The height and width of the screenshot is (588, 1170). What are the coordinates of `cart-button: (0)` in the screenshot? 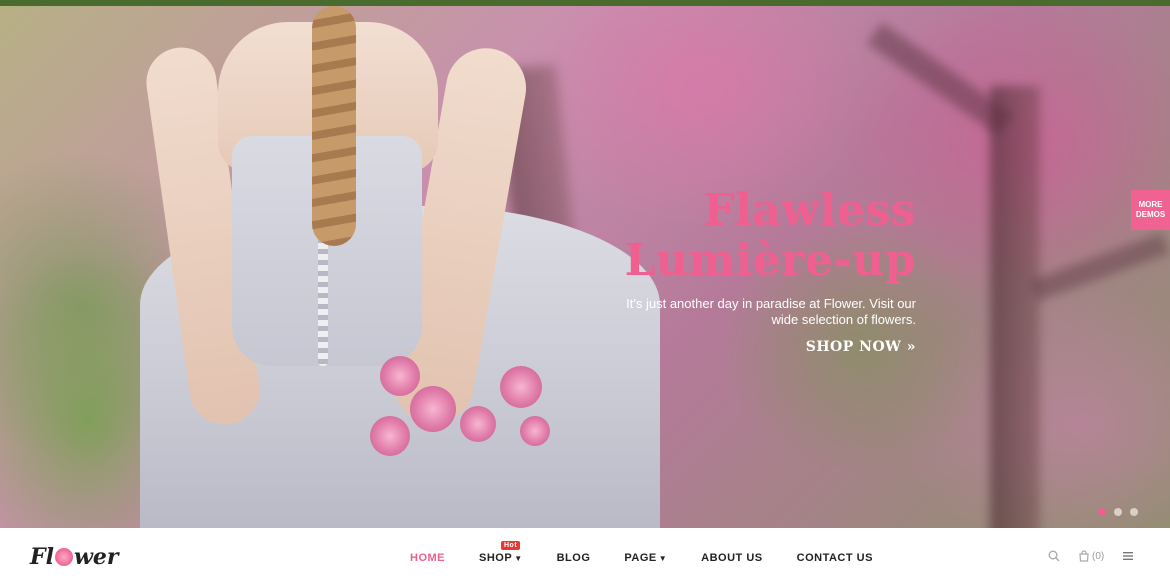 It's located at (1091, 556).